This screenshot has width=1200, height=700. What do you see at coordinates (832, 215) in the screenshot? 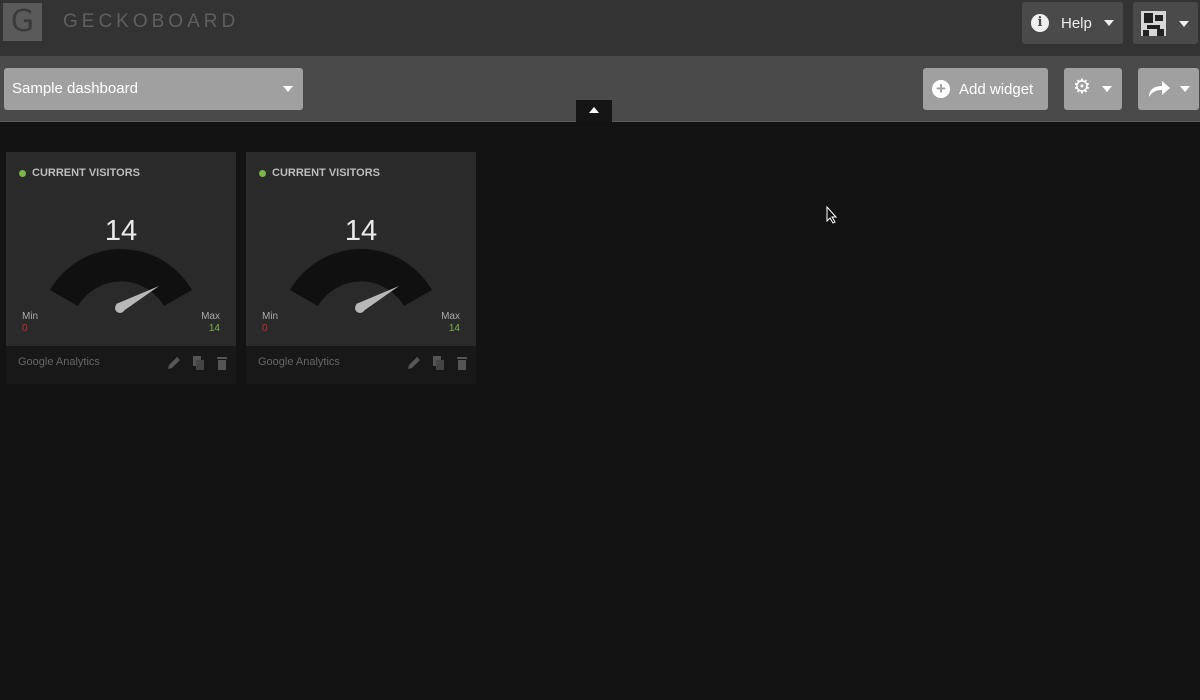
I see `mouse-cursor` at bounding box center [832, 215].